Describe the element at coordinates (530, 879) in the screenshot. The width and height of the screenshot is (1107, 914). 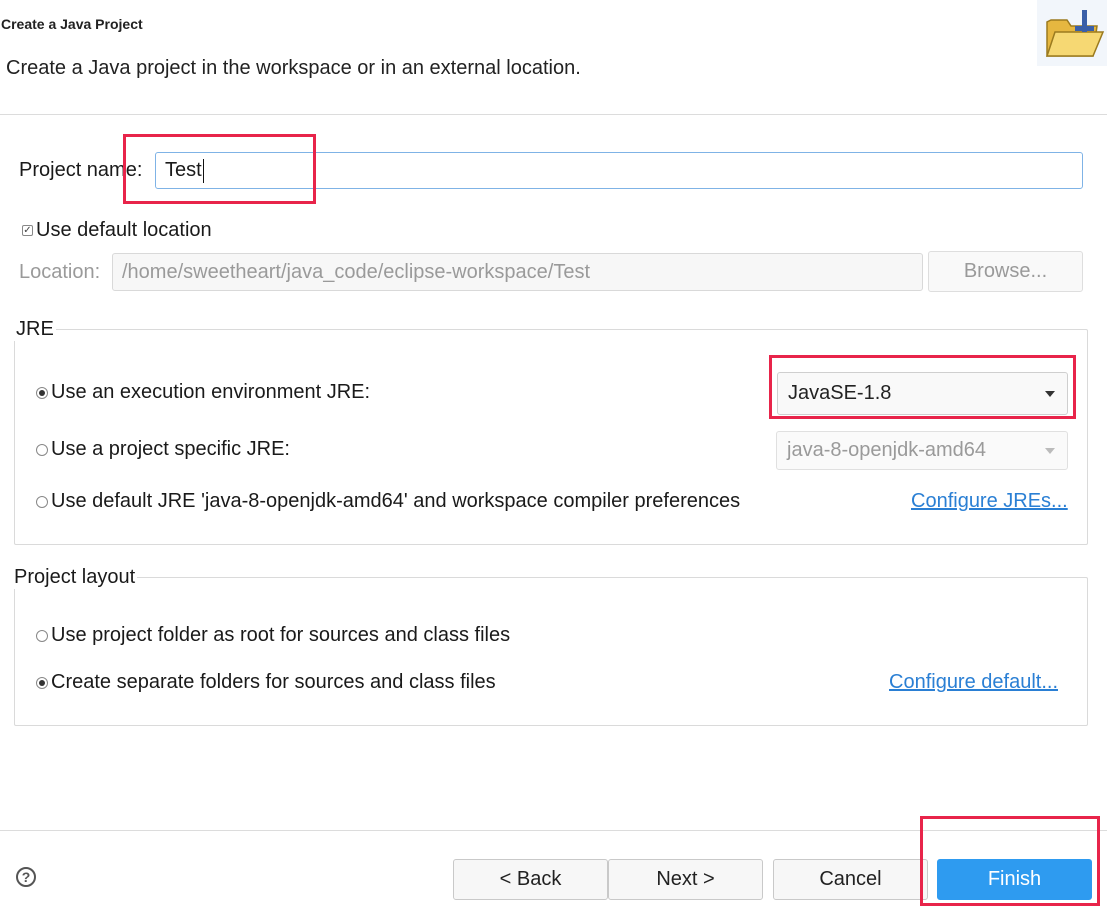
I see `back-button: < Back` at that location.